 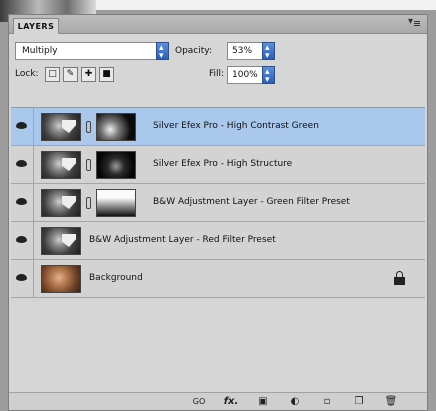 What do you see at coordinates (245, 75) in the screenshot?
I see `fill-value: 100%` at bounding box center [245, 75].